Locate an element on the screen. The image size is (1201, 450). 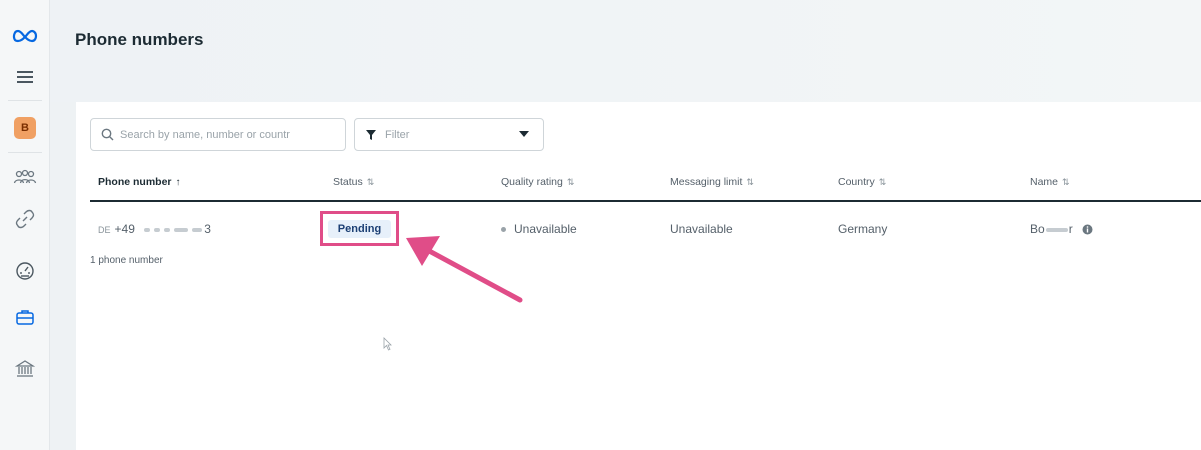
chevron-down-icon is located at coordinates (524, 134).